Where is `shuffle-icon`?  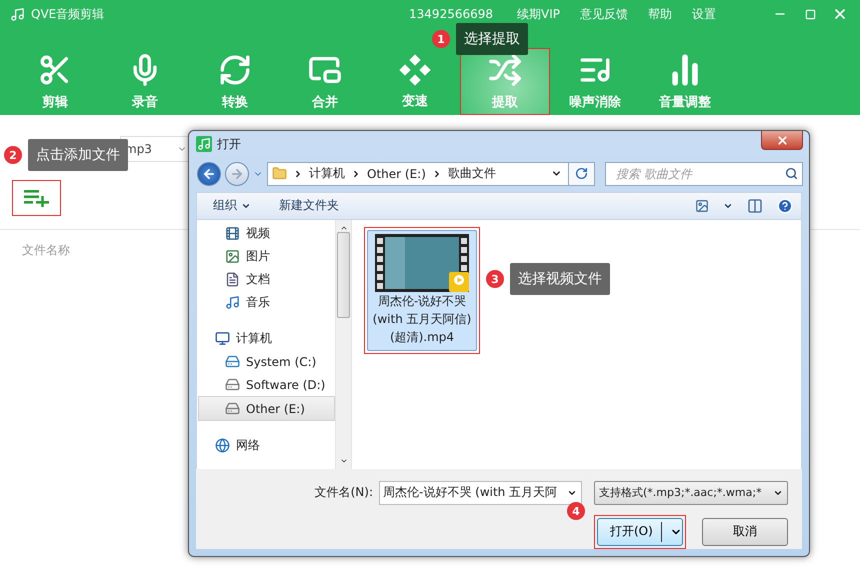
shuffle-icon is located at coordinates (505, 69).